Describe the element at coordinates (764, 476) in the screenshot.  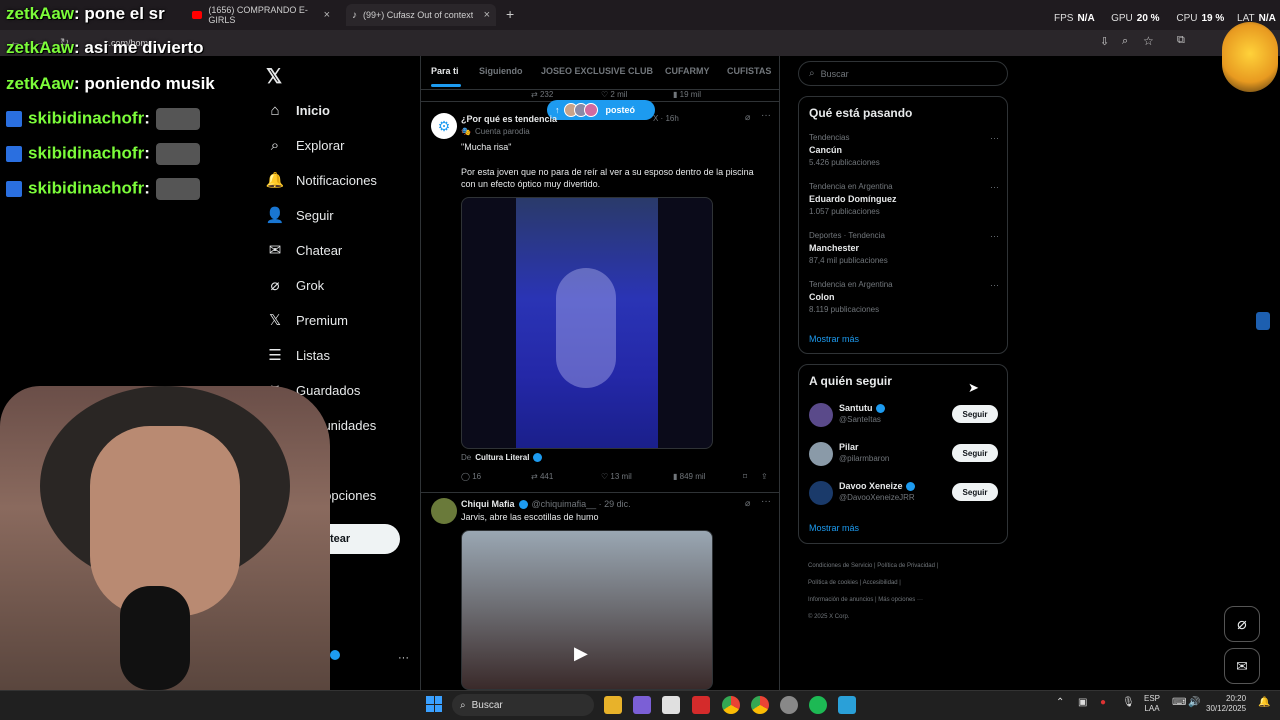
I see `share-icon: ⇪` at that location.